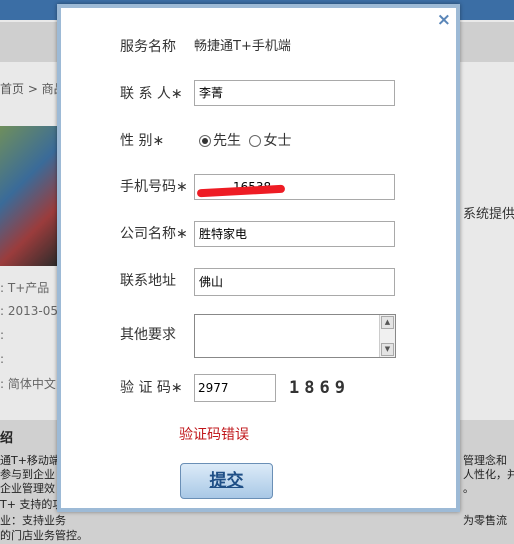  I want to click on address-row: 联系地址 佛山, so click(258, 281).